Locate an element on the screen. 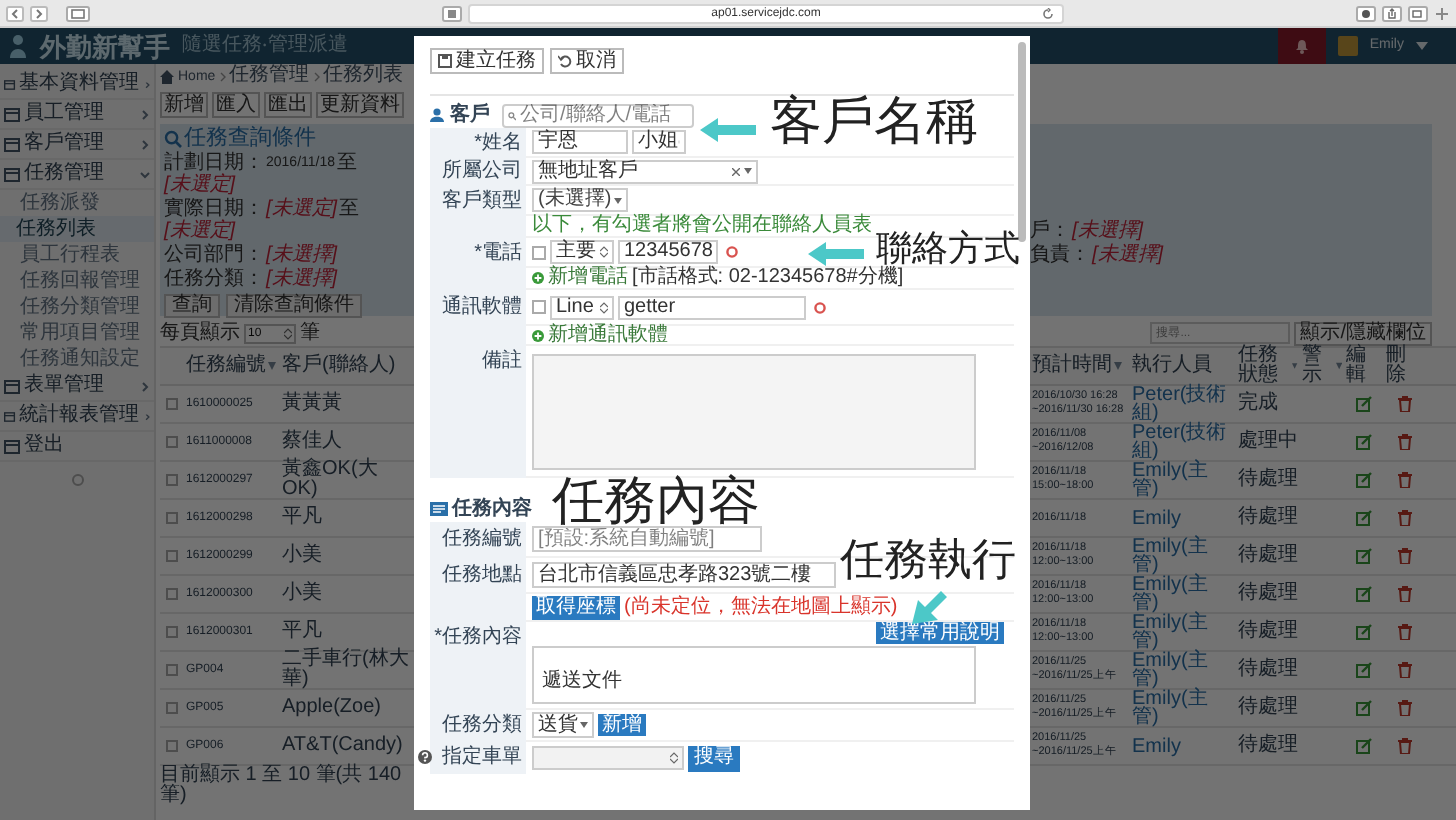  add-link: 新增通訊軟體 is located at coordinates (608, 335).